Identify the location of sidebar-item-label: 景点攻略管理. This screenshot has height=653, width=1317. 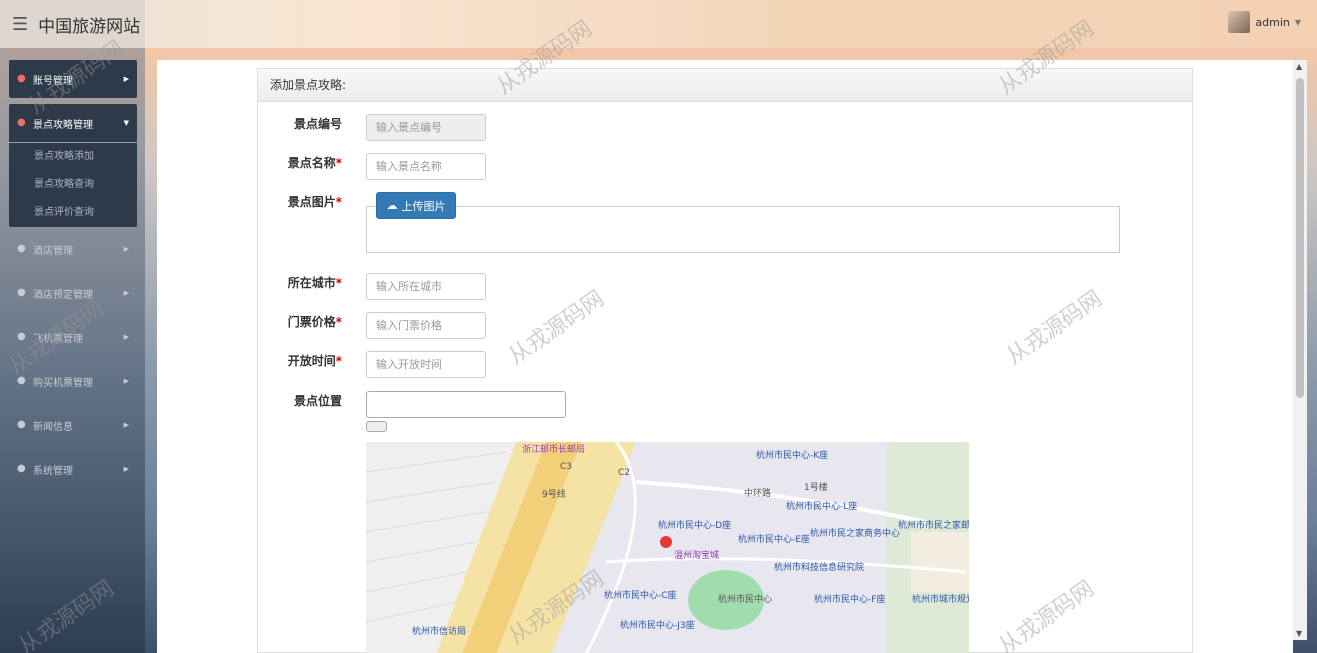
(63, 125).